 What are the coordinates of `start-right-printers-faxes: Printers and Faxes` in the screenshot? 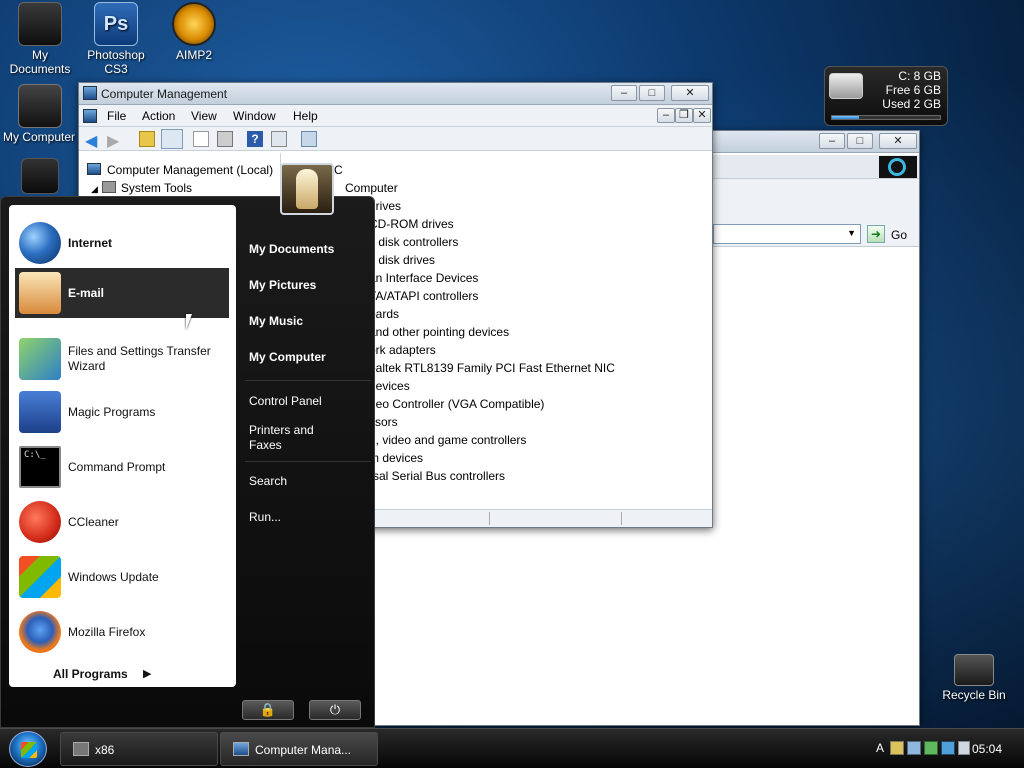 It's located at (294, 438).